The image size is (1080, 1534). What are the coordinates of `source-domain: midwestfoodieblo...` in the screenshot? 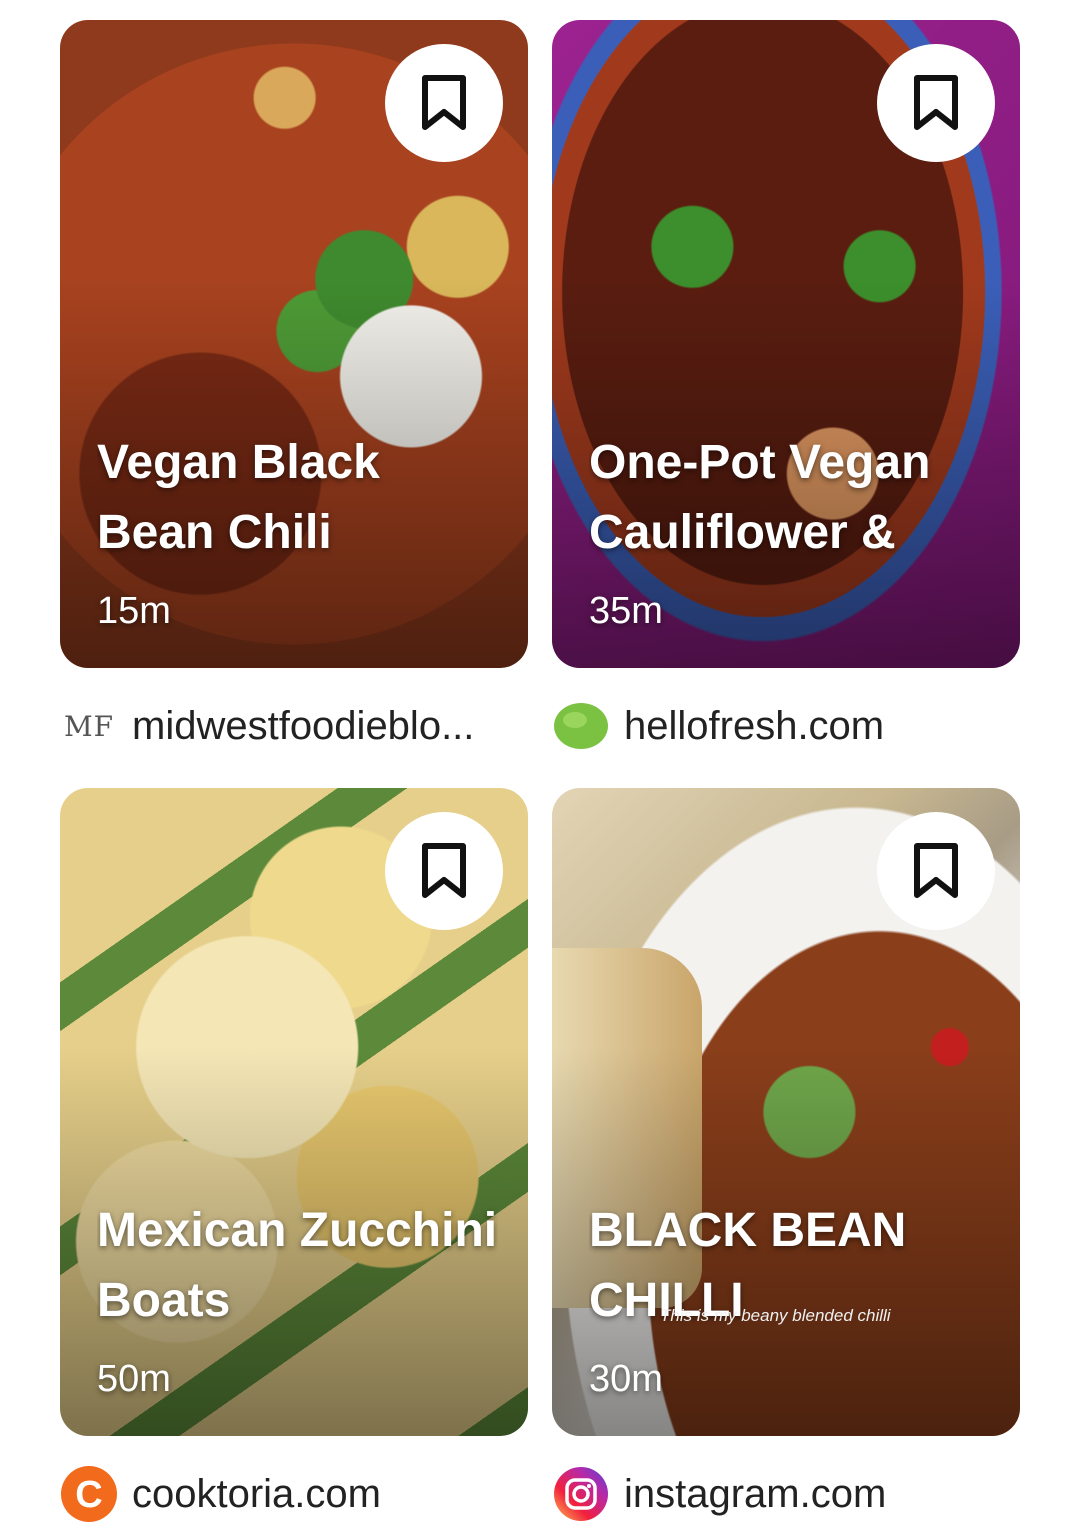 It's located at (303, 725).